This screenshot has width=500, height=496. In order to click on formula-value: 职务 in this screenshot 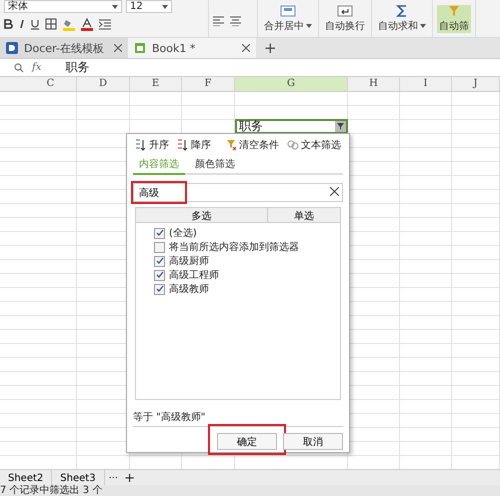, I will do `click(77, 67)`.